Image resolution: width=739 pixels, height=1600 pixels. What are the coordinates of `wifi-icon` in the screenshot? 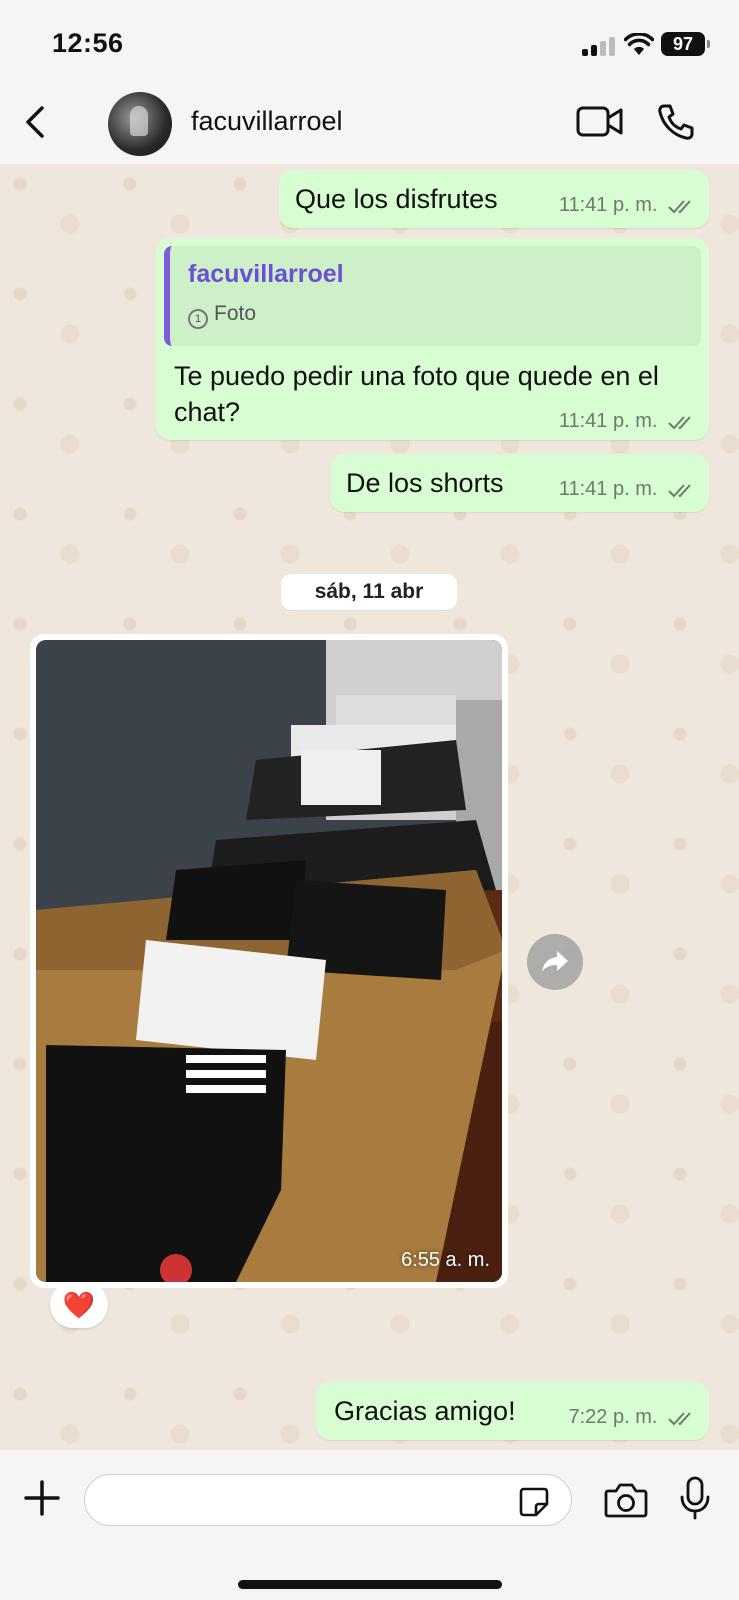 It's located at (639, 44).